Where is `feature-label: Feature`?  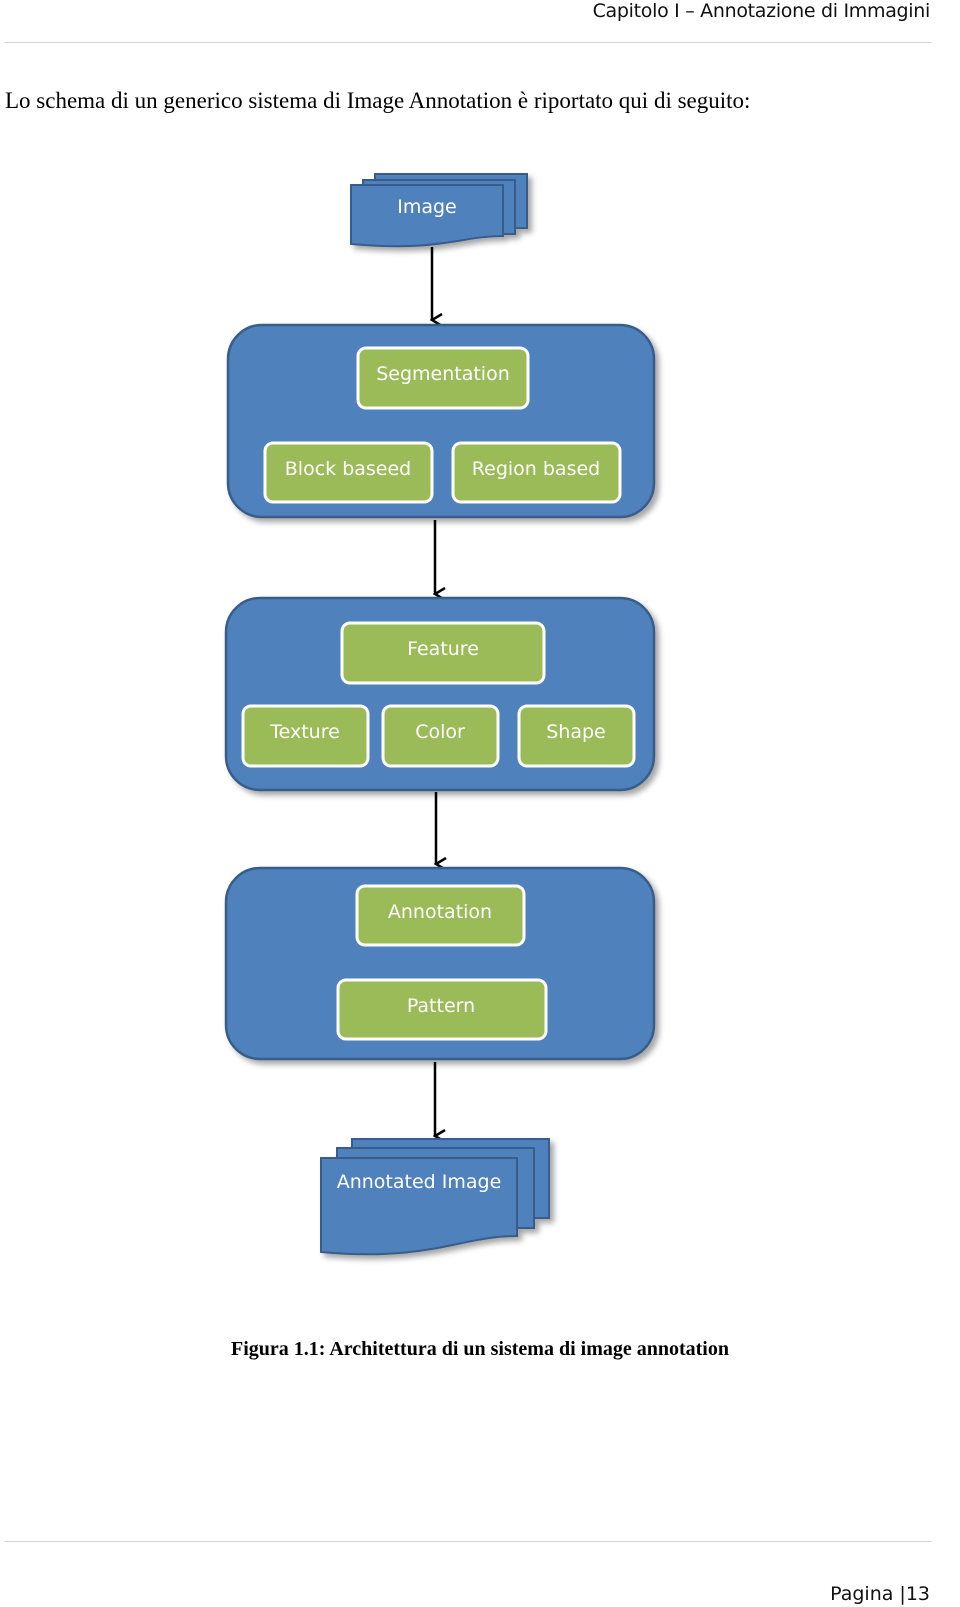 feature-label: Feature is located at coordinates (443, 649).